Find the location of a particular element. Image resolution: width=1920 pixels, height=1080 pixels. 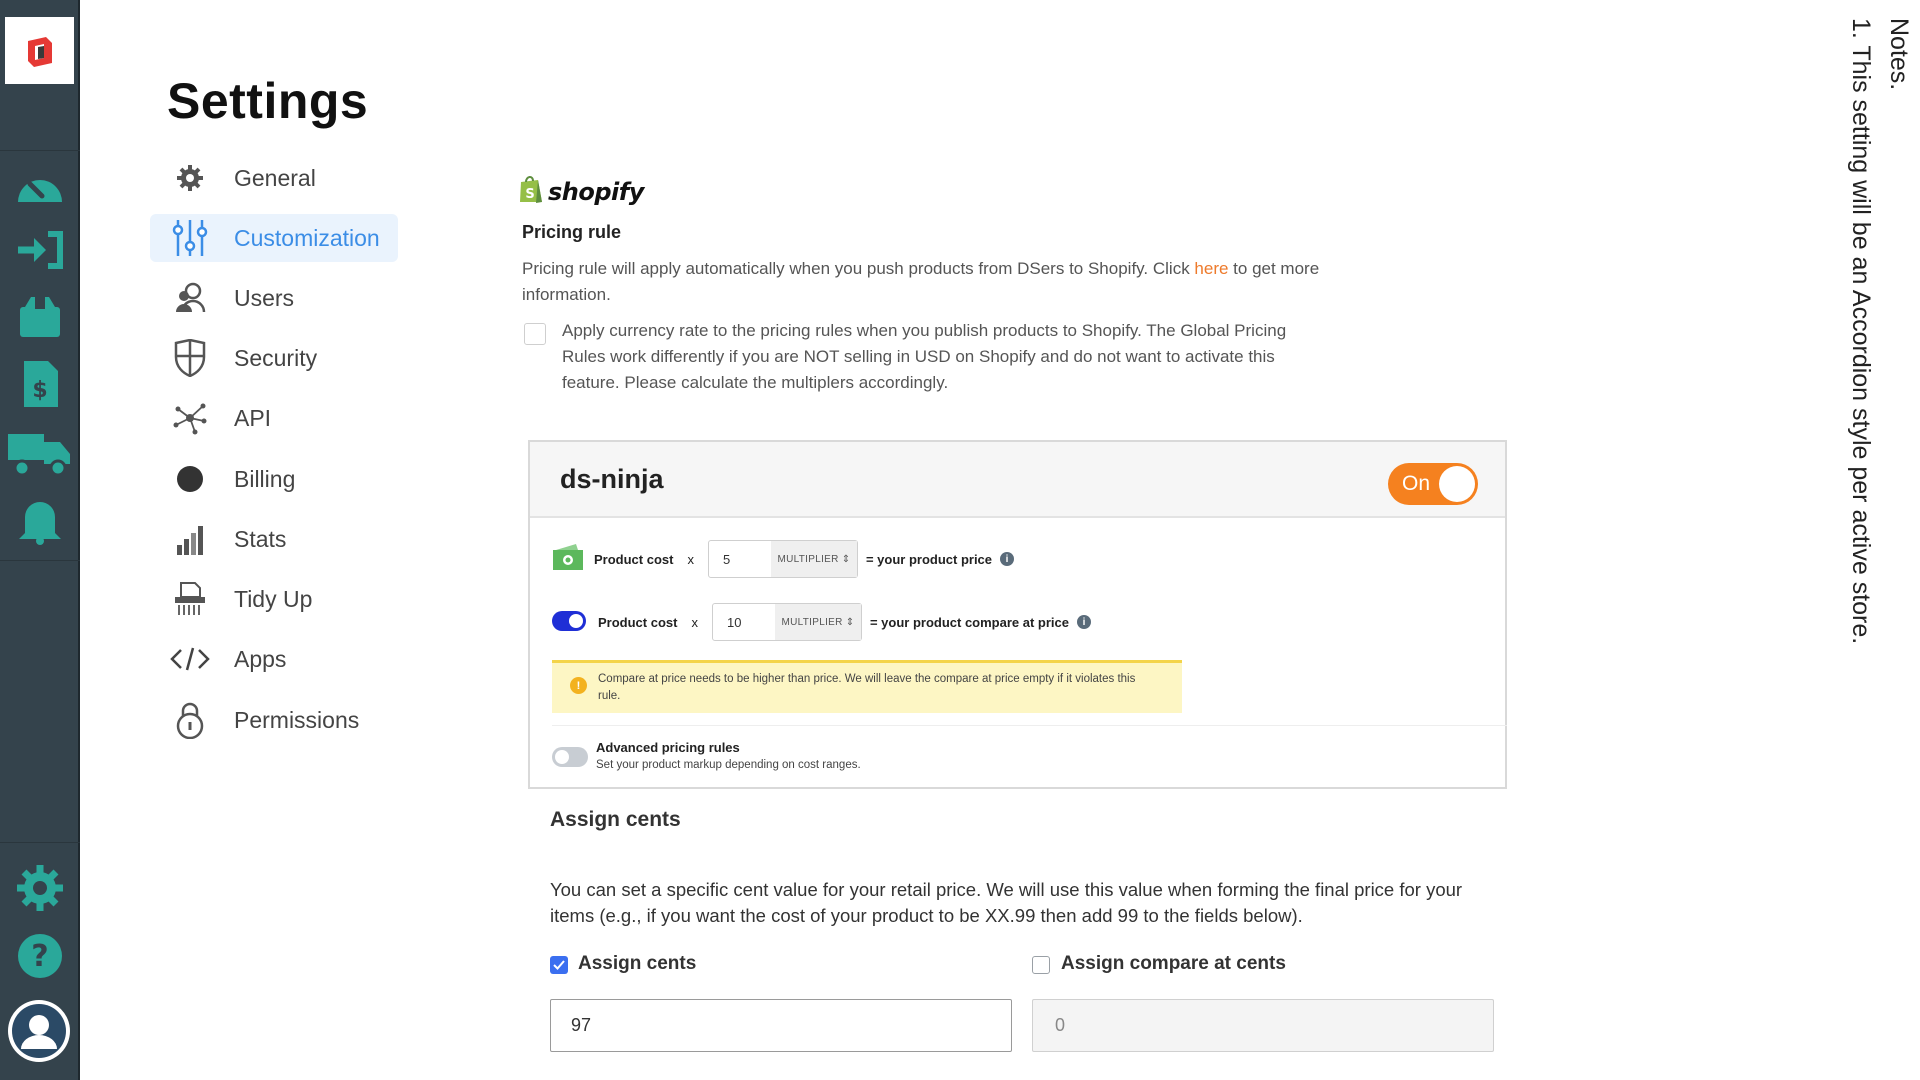

shopify-bag-icon: S is located at coordinates (531, 191).